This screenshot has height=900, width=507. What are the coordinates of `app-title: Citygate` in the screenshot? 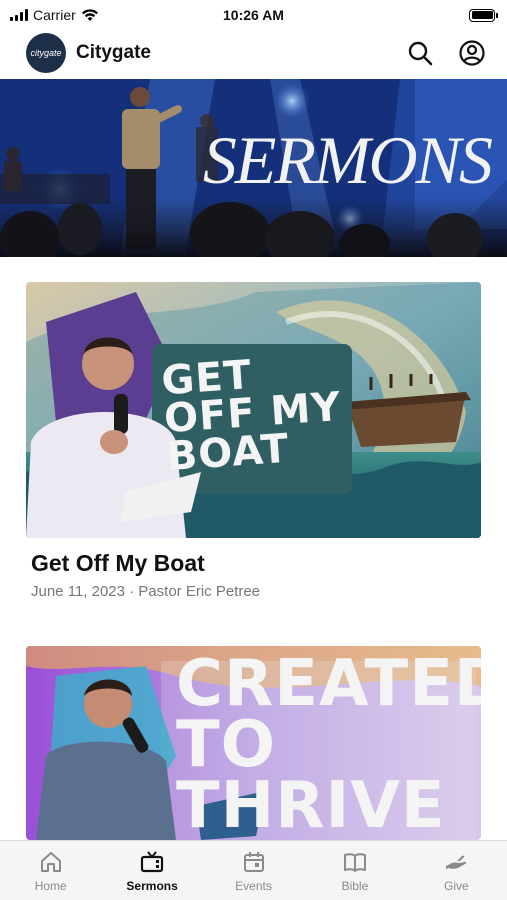 It's located at (113, 52).